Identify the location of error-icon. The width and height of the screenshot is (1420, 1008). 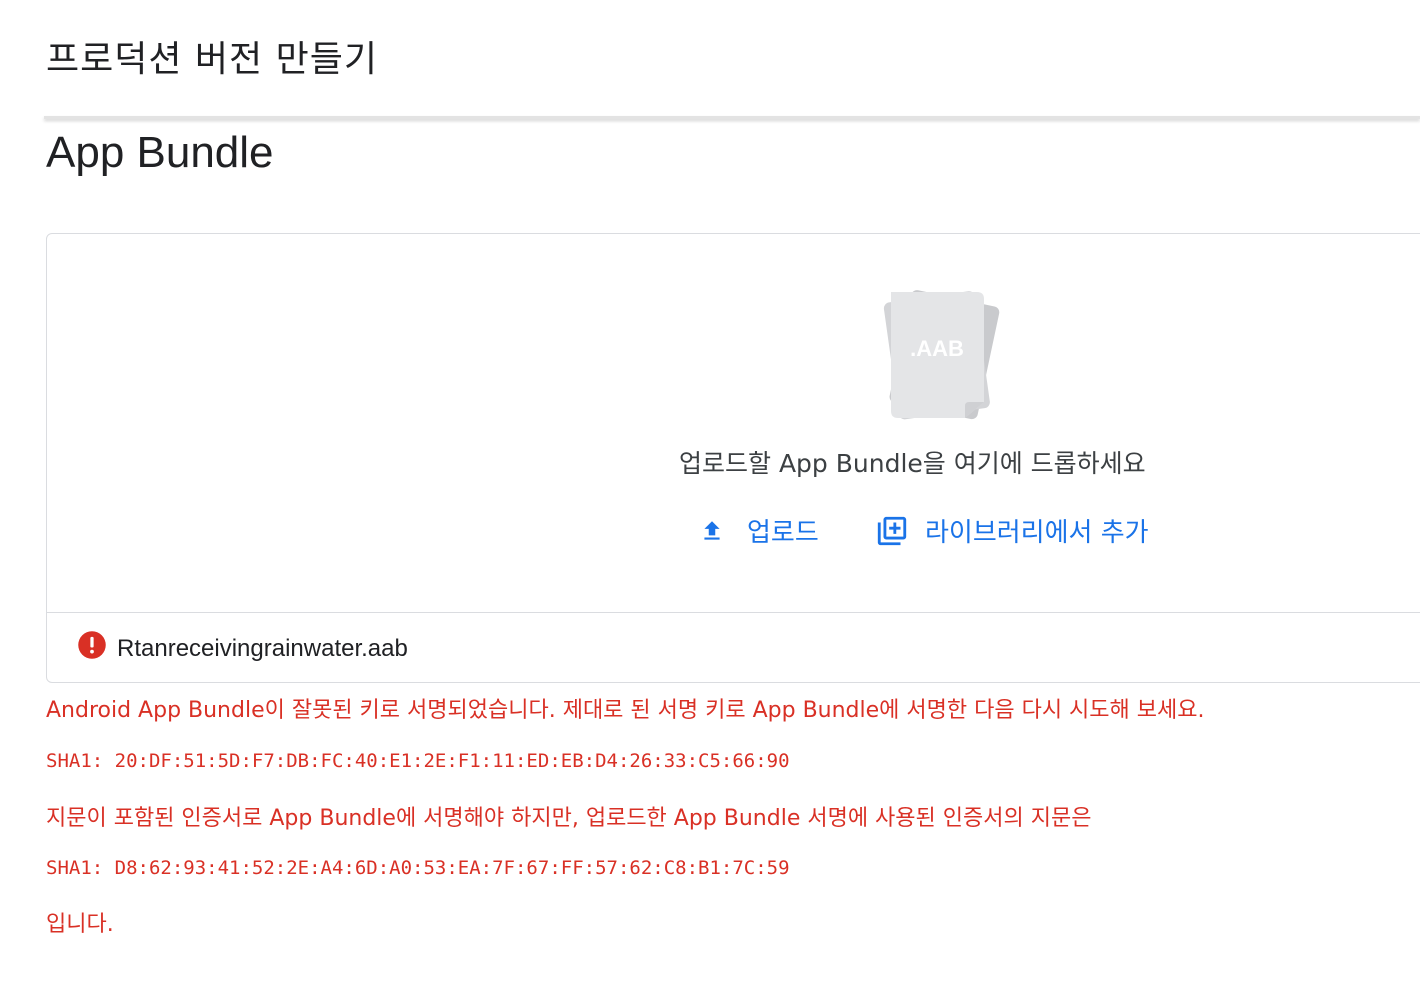
(92, 648).